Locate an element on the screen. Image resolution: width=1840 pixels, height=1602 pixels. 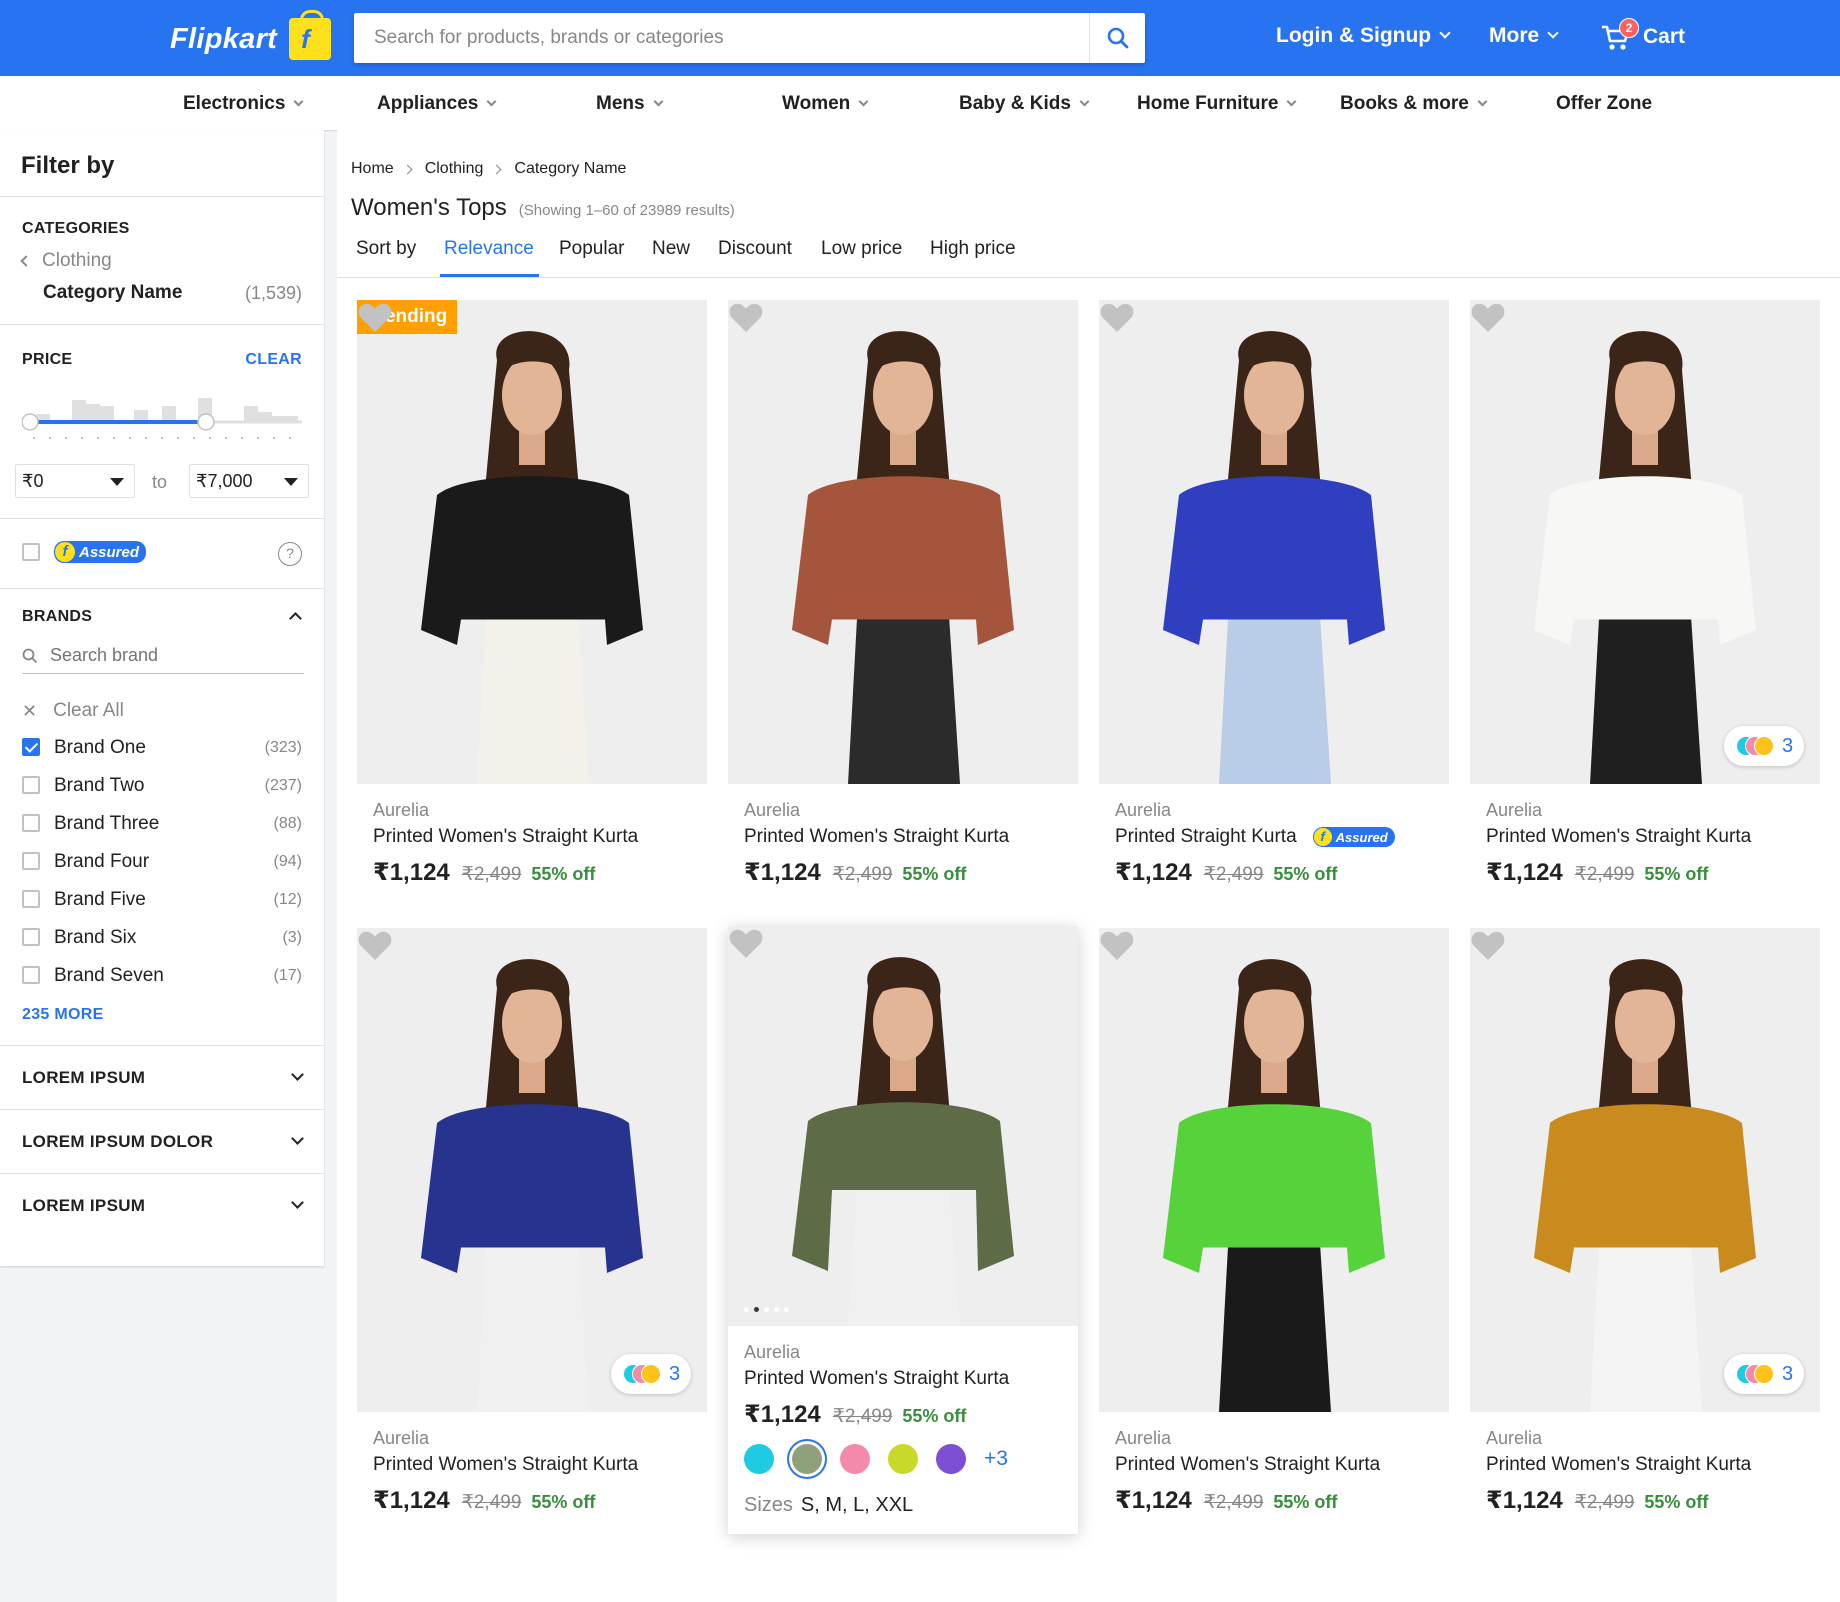
breadcrumb-clothing: Clothing is located at coordinates (454, 169).